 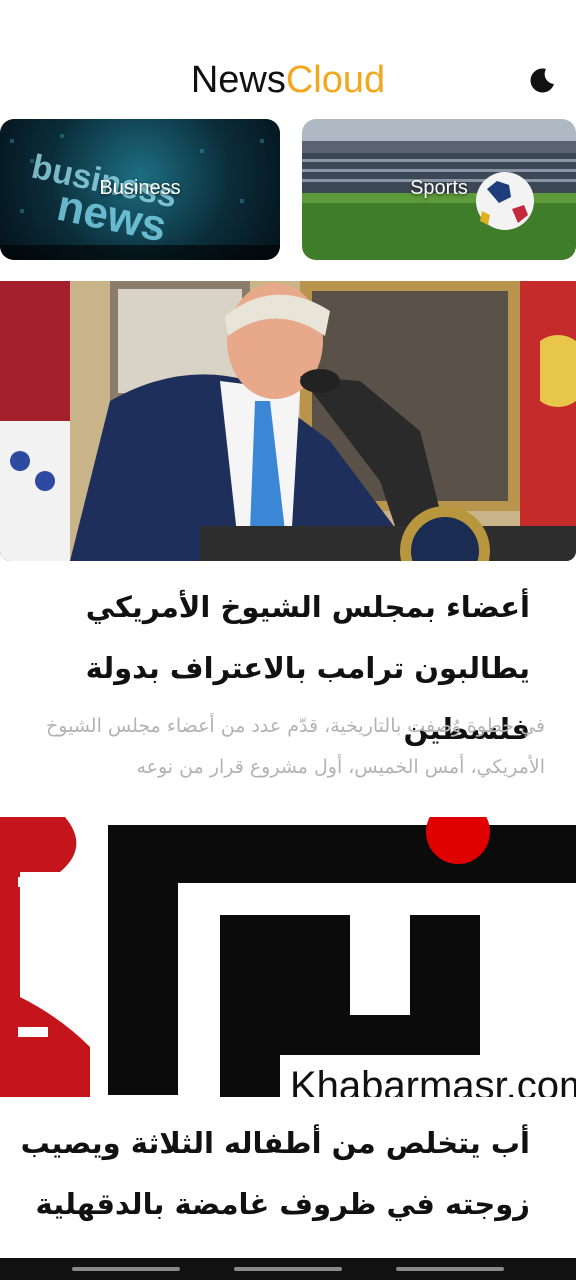 What do you see at coordinates (450, 1269) in the screenshot?
I see `nav-recents-button` at bounding box center [450, 1269].